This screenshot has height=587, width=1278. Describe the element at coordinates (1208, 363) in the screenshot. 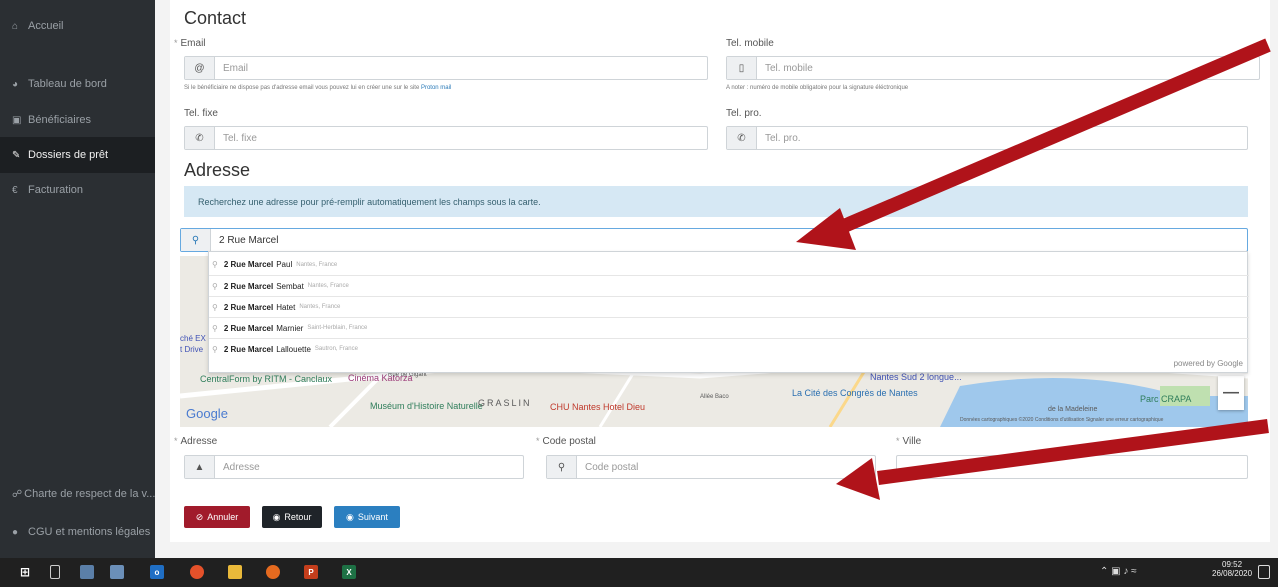

I see `powered-by-google: powered by Google` at that location.